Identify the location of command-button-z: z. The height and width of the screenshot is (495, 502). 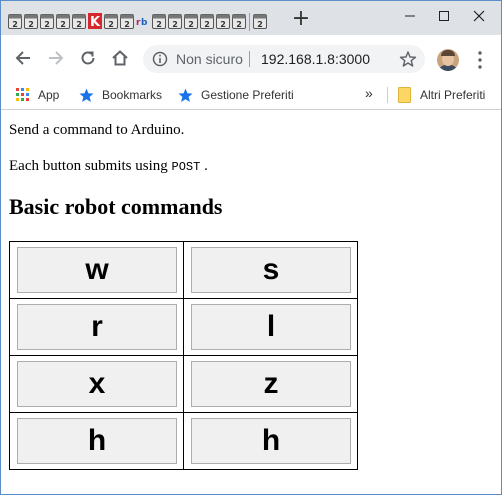
(271, 384).